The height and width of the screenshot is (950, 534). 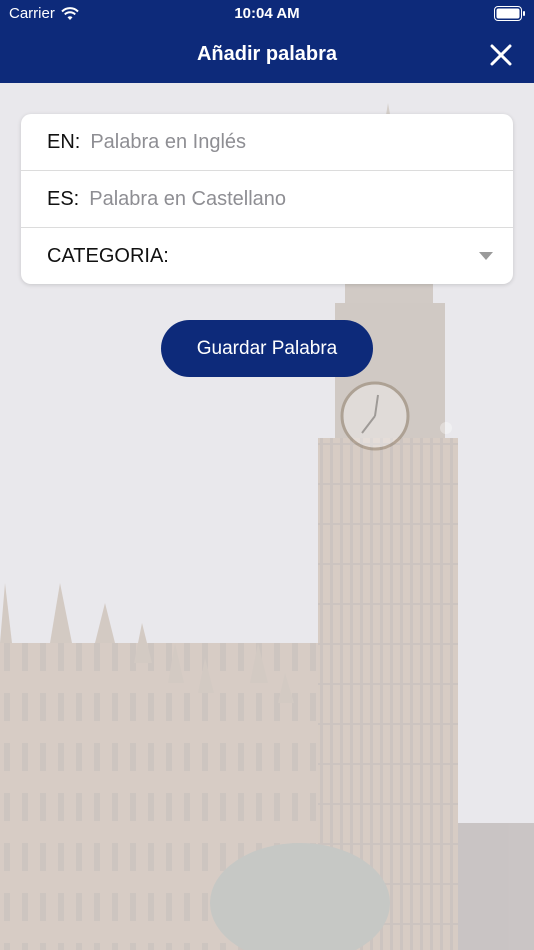 What do you see at coordinates (280, 142) in the screenshot?
I see `english-word-input` at bounding box center [280, 142].